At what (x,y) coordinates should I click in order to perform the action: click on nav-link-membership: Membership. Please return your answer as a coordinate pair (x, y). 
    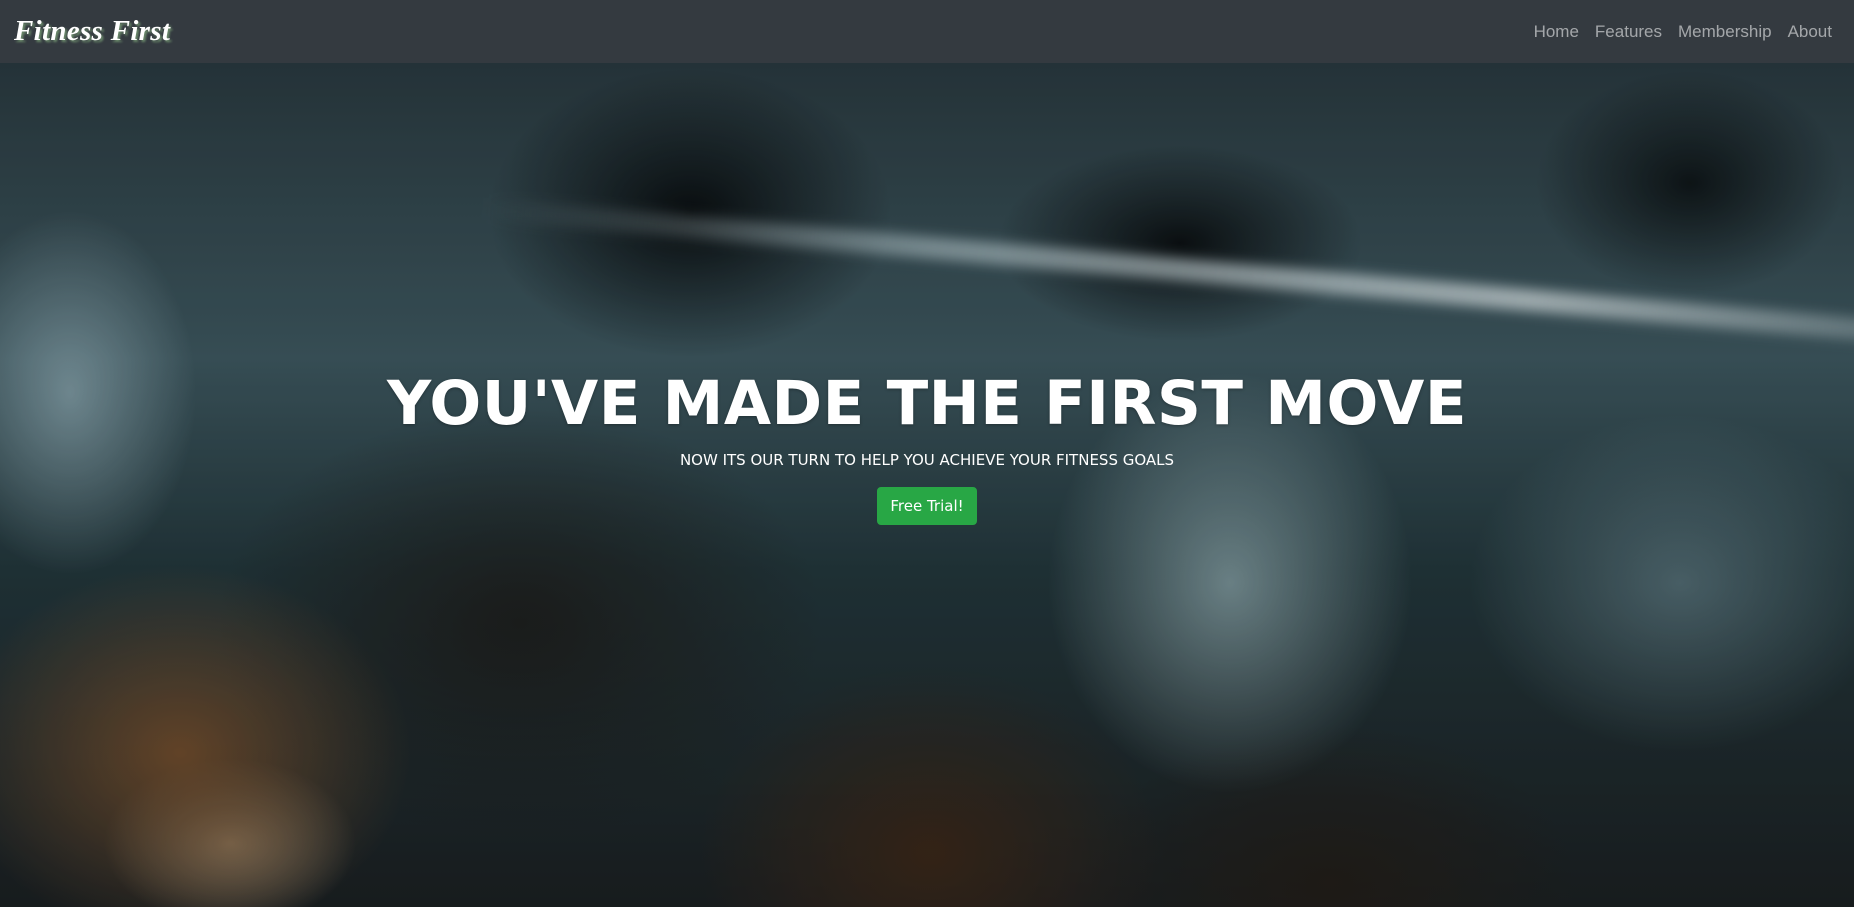
    Looking at the image, I should click on (1725, 32).